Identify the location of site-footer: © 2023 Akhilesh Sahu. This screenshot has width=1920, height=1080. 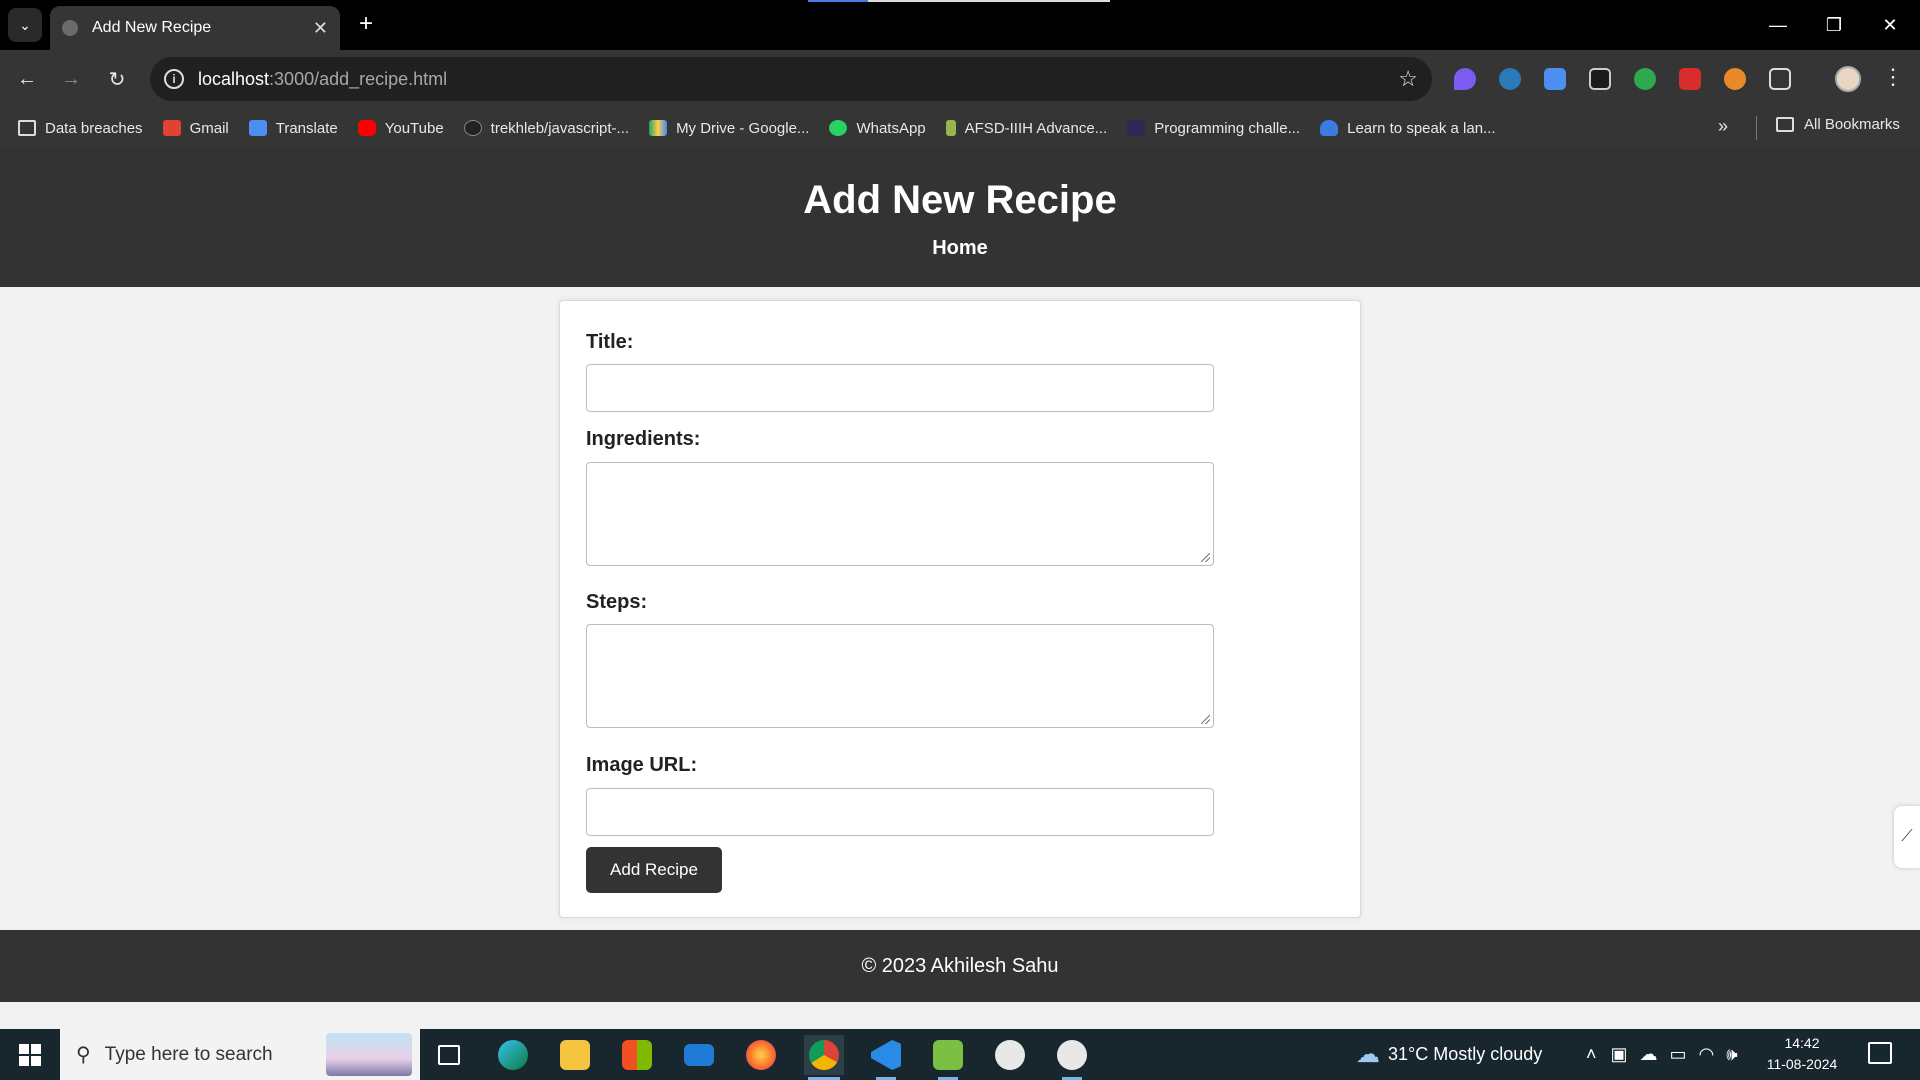
(960, 966).